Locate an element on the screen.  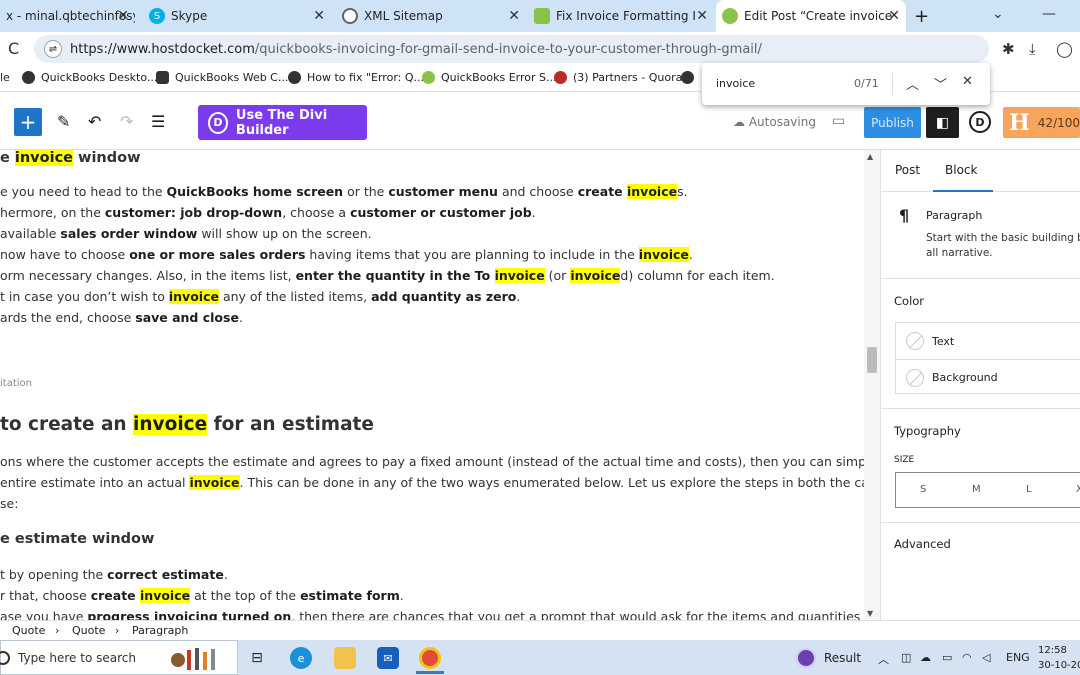
download-icon: ⤓ is located at coordinates (1032, 49).